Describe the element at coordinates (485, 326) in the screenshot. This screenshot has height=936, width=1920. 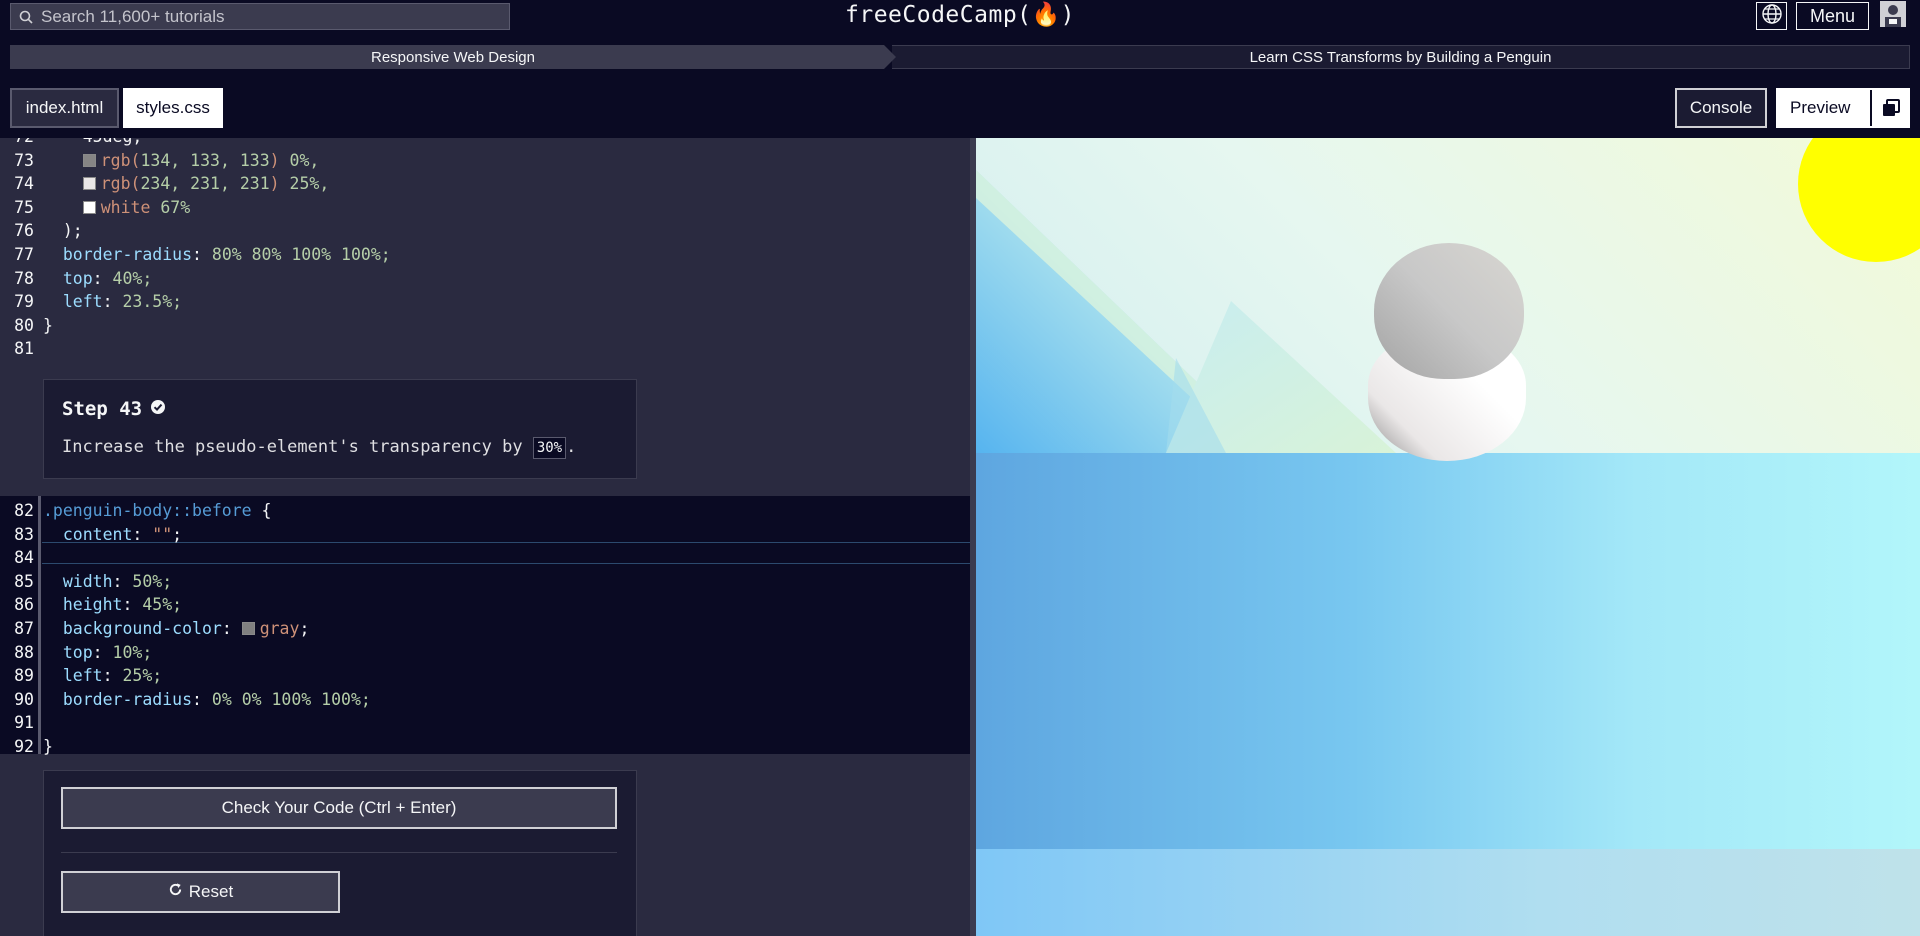
I see `code-line: 80}` at that location.